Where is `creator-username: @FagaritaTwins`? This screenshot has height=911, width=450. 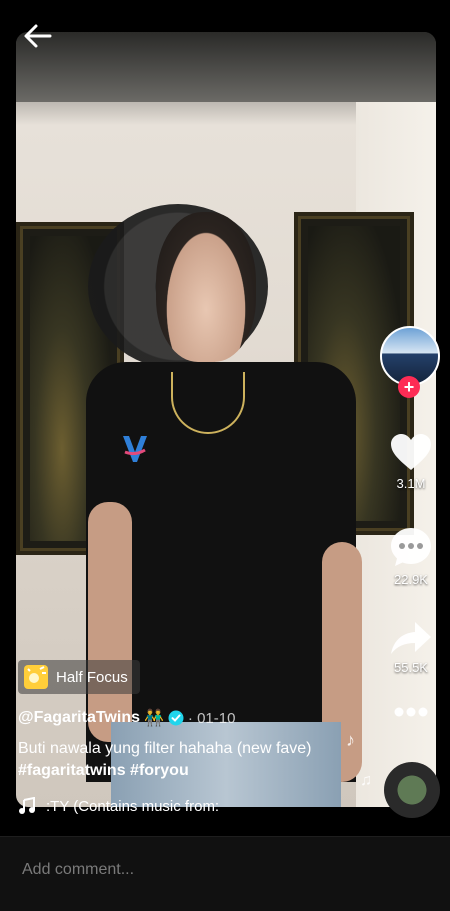 creator-username: @FagaritaTwins is located at coordinates (79, 718).